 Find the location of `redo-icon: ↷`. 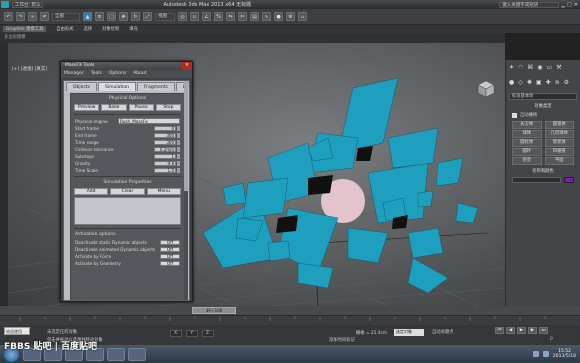

redo-icon: ↷ is located at coordinates (20, 16).